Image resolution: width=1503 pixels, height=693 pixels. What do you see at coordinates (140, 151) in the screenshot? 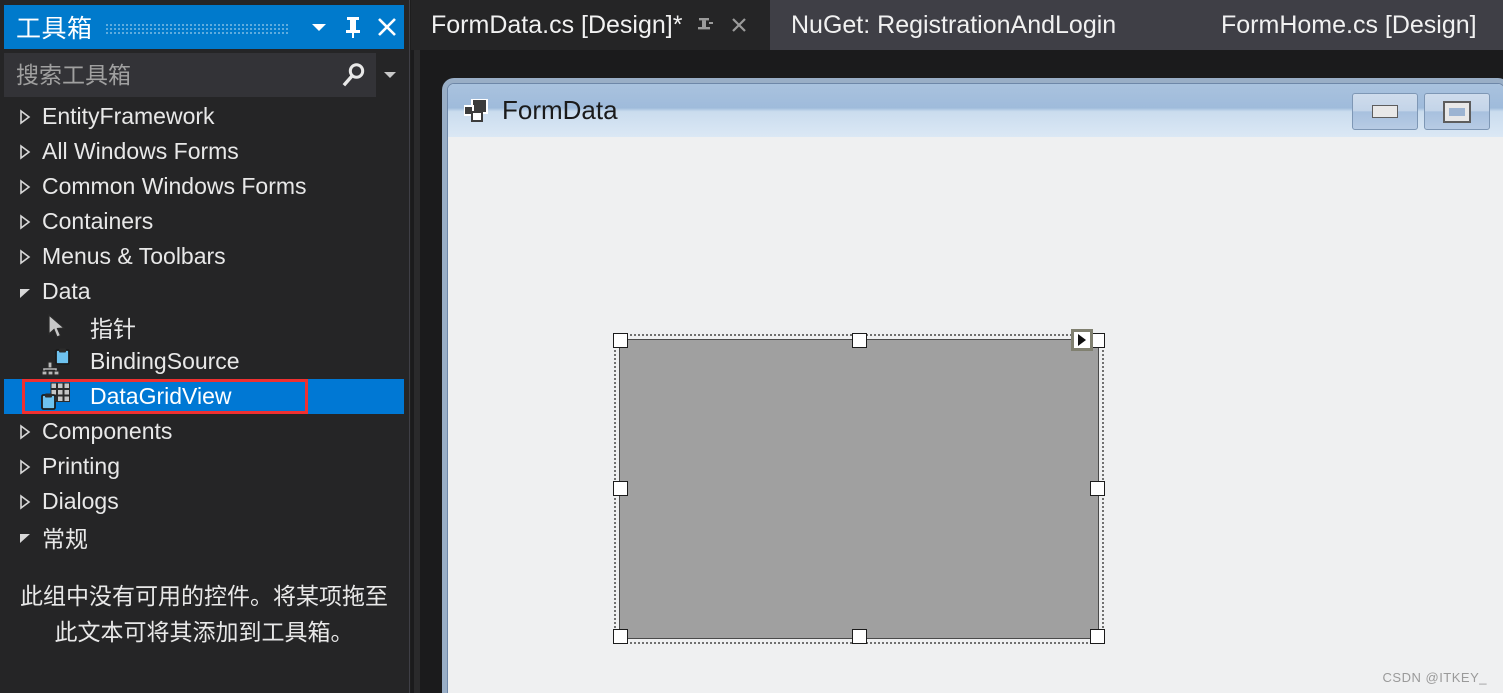
I see `tree-category-label: All Windows Forms` at bounding box center [140, 151].